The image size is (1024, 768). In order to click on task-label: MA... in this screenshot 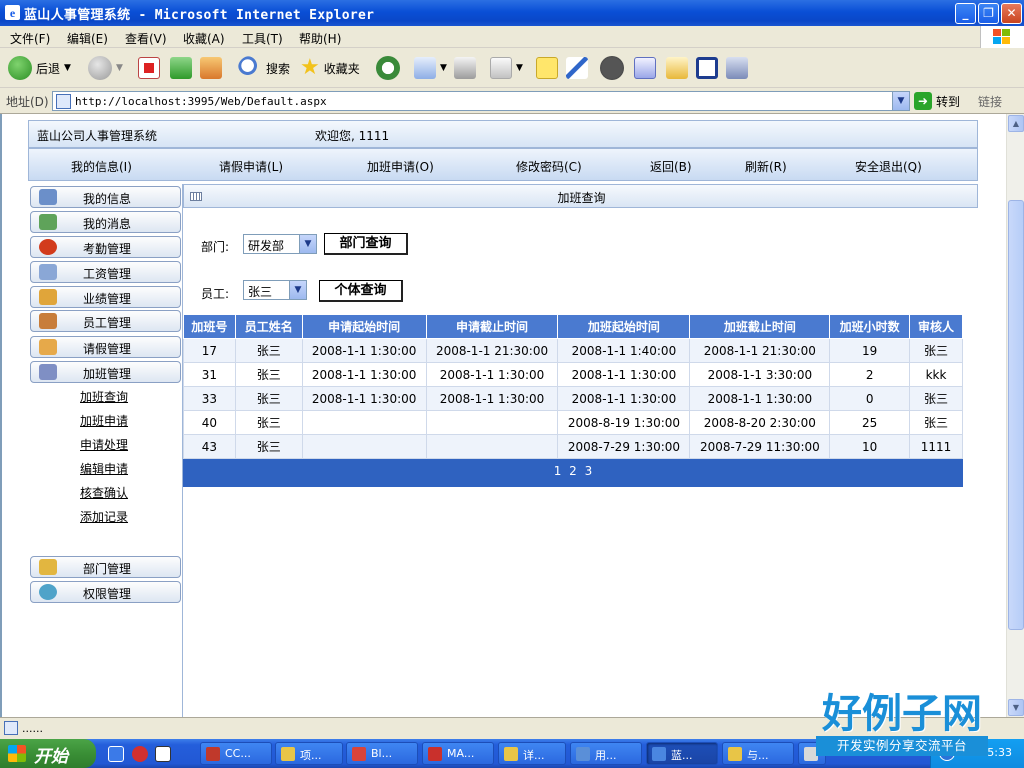, I will do `click(461, 753)`.